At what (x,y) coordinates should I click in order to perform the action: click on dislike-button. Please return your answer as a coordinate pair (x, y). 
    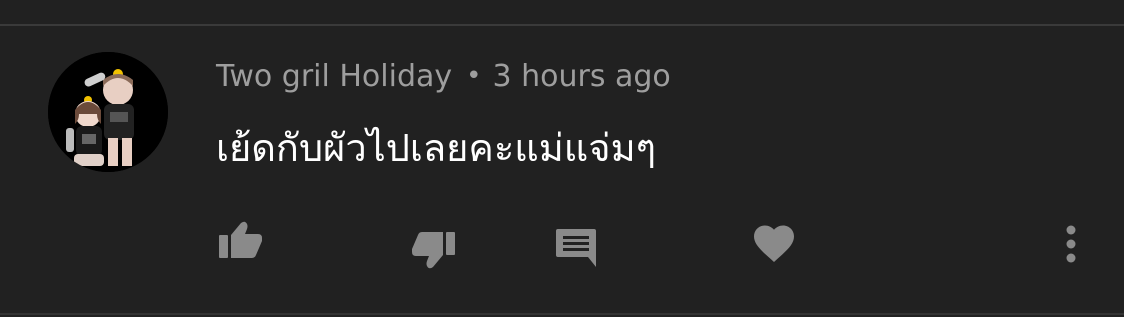
    Looking at the image, I should click on (434, 250).